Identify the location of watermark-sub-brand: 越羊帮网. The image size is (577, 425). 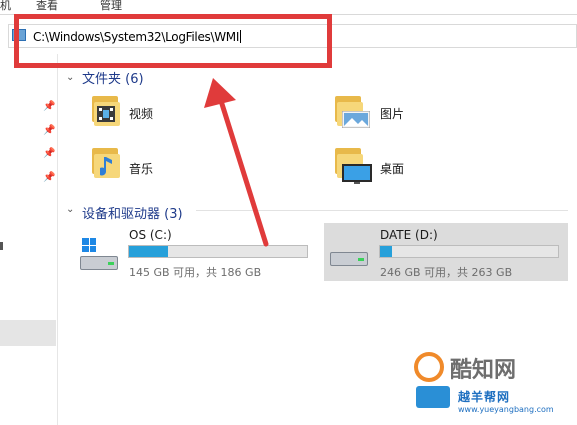
(484, 397).